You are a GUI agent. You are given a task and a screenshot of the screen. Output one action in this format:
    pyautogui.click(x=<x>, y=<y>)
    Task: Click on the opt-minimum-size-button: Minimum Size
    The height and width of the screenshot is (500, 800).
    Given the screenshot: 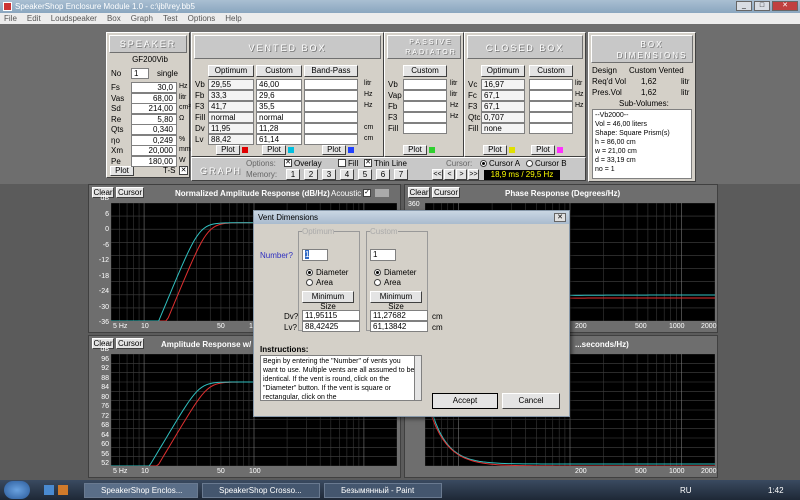 What is the action you would take?
    pyautogui.click(x=328, y=301)
    